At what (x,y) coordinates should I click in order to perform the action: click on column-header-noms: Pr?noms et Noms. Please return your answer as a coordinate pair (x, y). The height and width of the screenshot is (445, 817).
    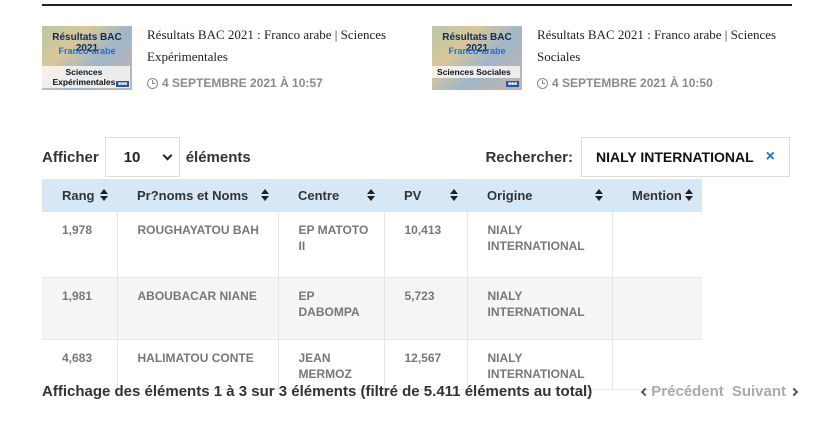
    Looking at the image, I should click on (197, 195).